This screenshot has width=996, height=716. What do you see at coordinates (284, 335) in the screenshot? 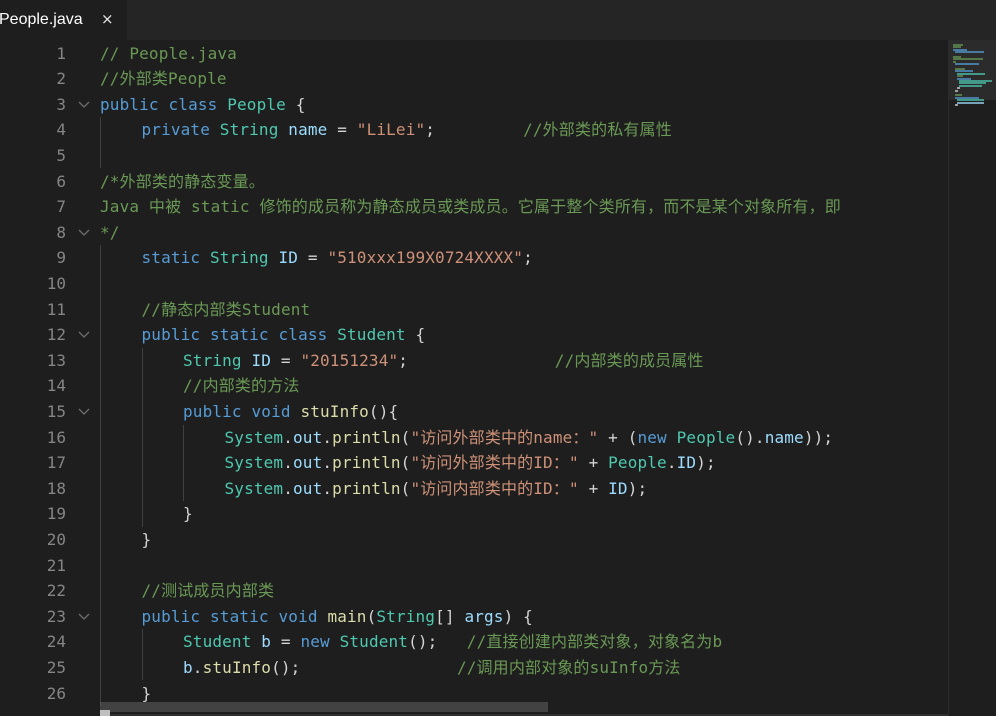
I see `code-text: public static class Student {` at bounding box center [284, 335].